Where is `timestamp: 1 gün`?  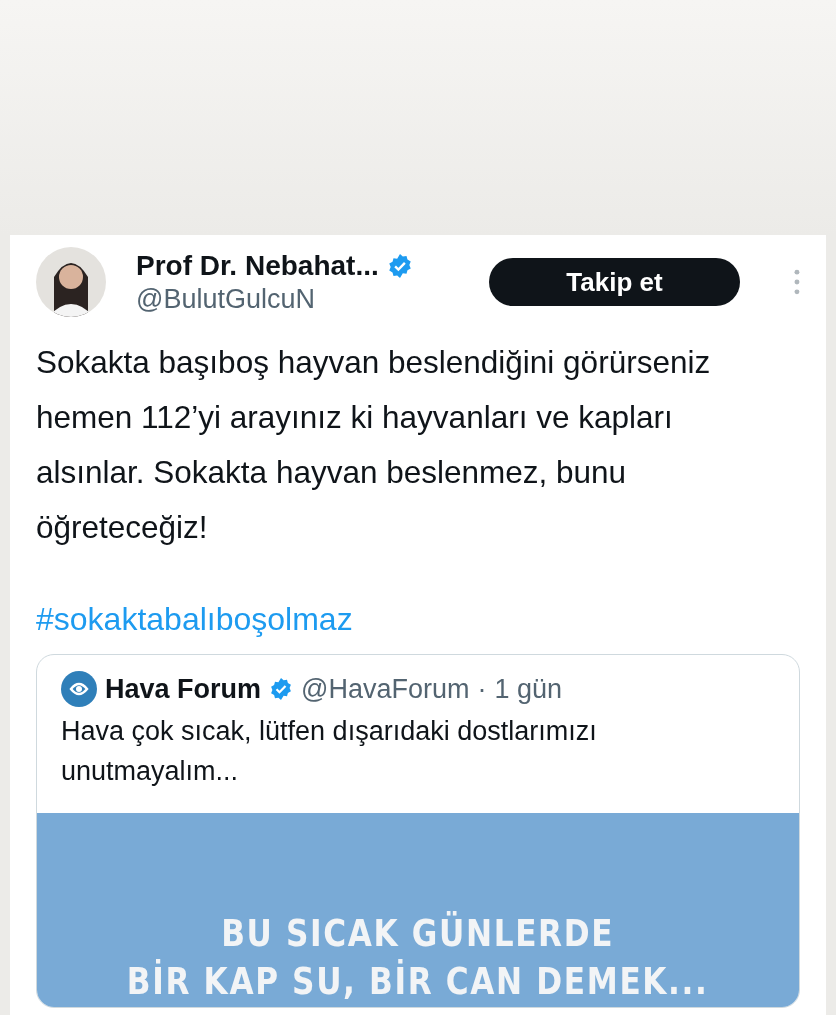 timestamp: 1 gün is located at coordinates (528, 689).